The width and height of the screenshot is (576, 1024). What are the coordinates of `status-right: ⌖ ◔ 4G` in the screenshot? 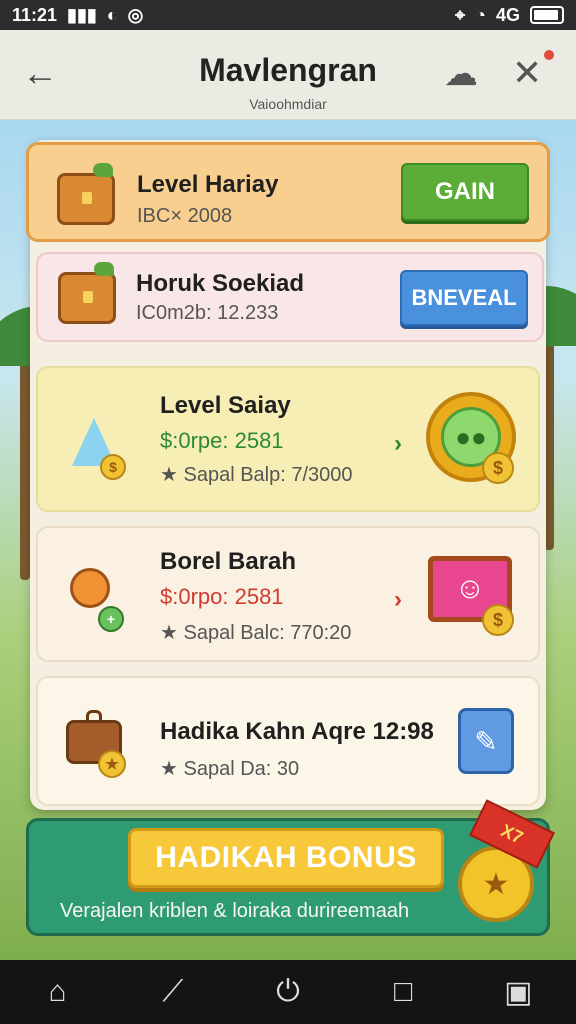 It's located at (509, 15).